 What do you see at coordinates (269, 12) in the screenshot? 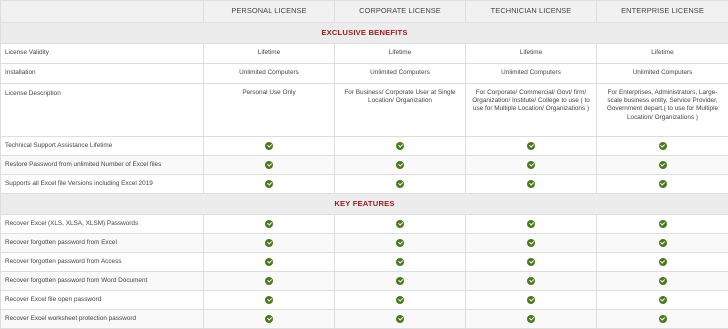
I see `header-personal-license: PERSONAL LICENSE` at bounding box center [269, 12].